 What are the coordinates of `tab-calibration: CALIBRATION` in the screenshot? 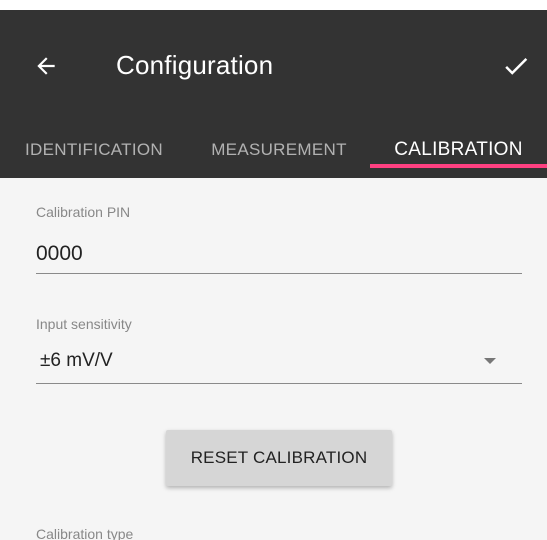 It's located at (458, 150).